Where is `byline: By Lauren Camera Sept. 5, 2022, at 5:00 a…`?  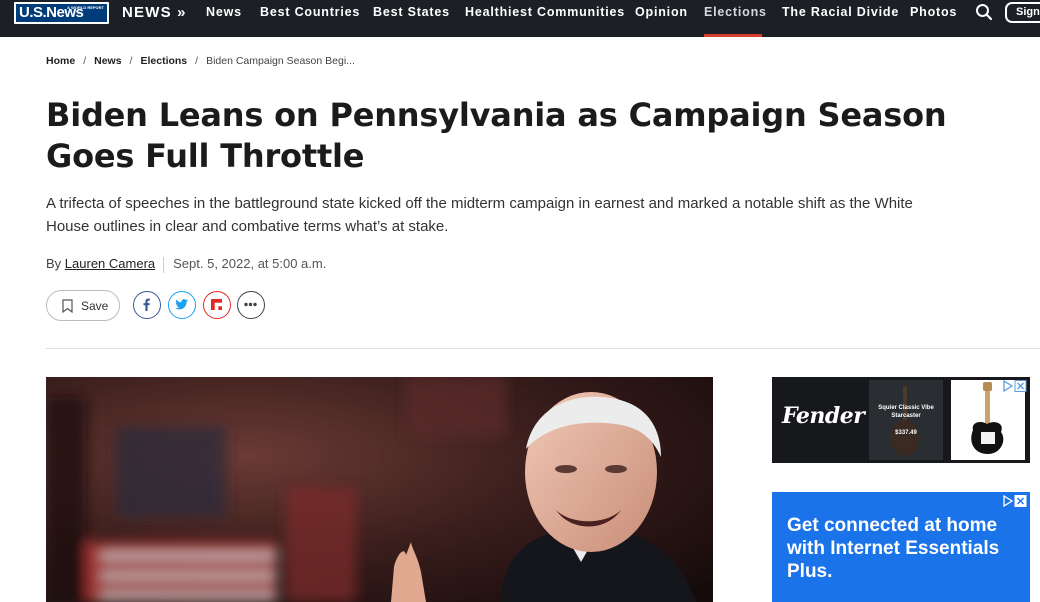
byline: By Lauren Camera Sept. 5, 2022, at 5:00 a… is located at coordinates (186, 264).